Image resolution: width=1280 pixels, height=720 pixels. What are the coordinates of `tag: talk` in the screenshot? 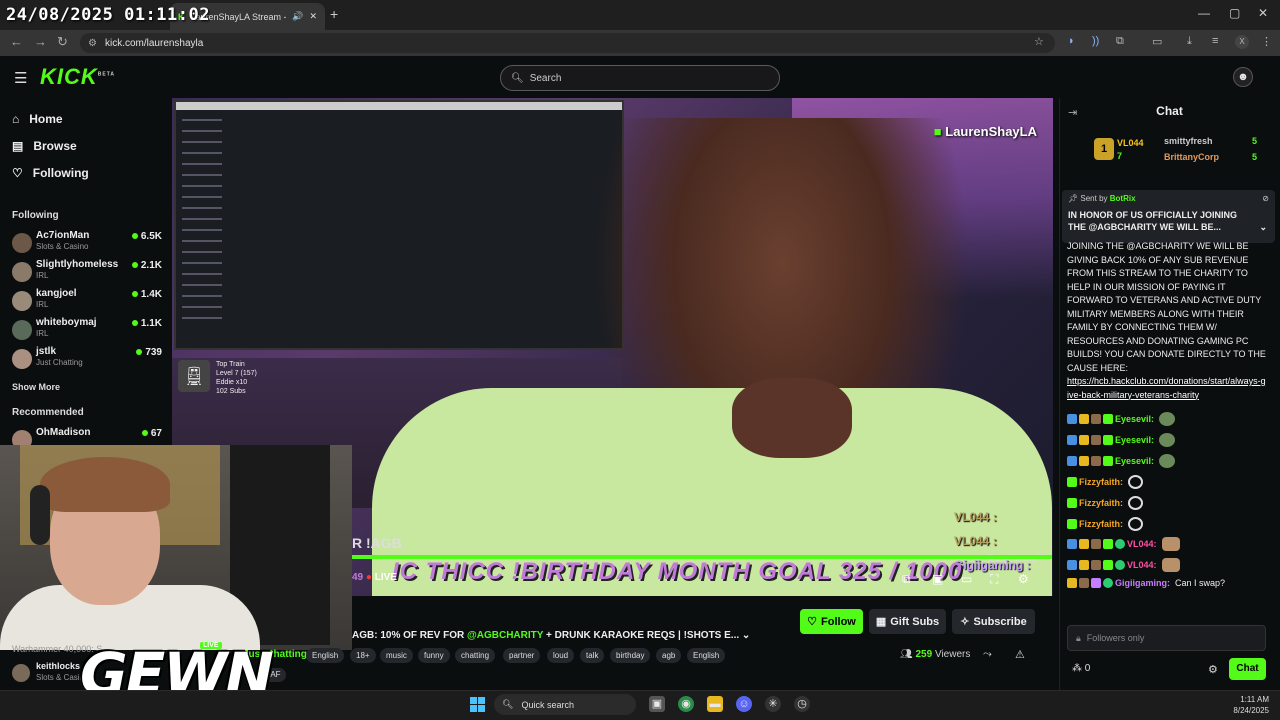 It's located at (592, 655).